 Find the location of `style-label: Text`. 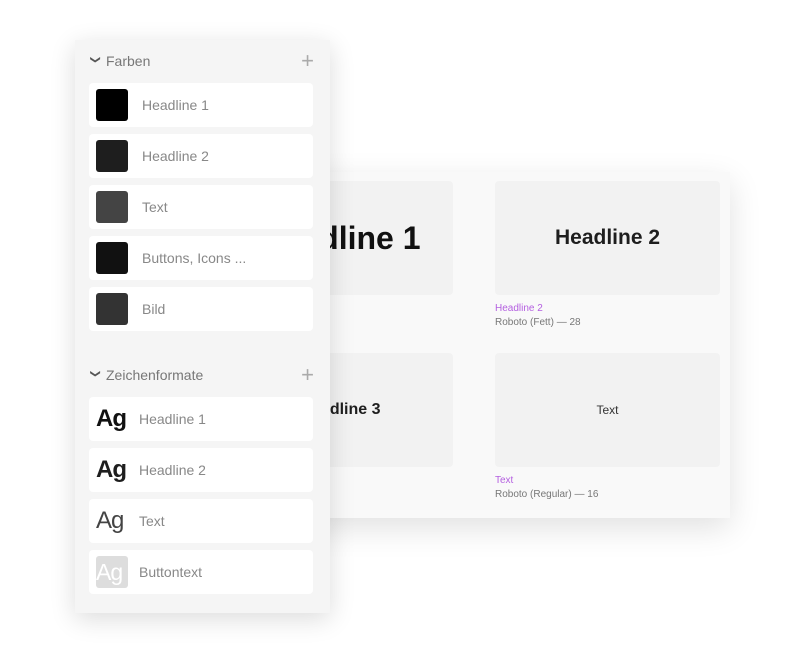

style-label: Text is located at coordinates (152, 521).